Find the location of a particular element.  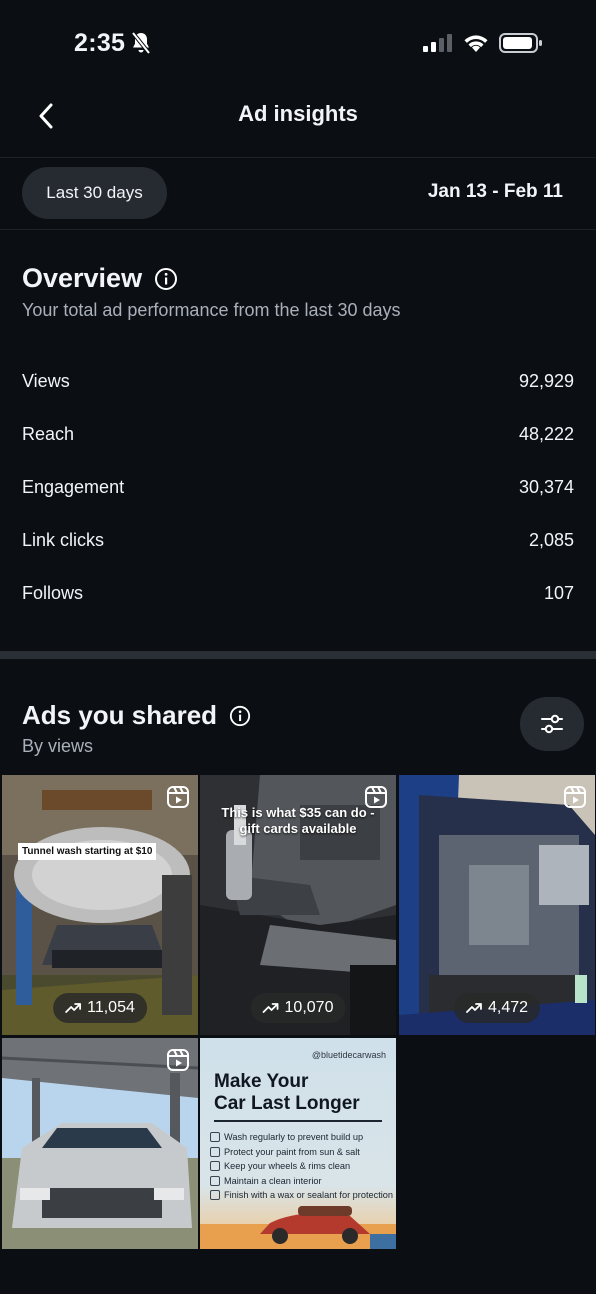

page-title: Ad insights is located at coordinates (298, 113).